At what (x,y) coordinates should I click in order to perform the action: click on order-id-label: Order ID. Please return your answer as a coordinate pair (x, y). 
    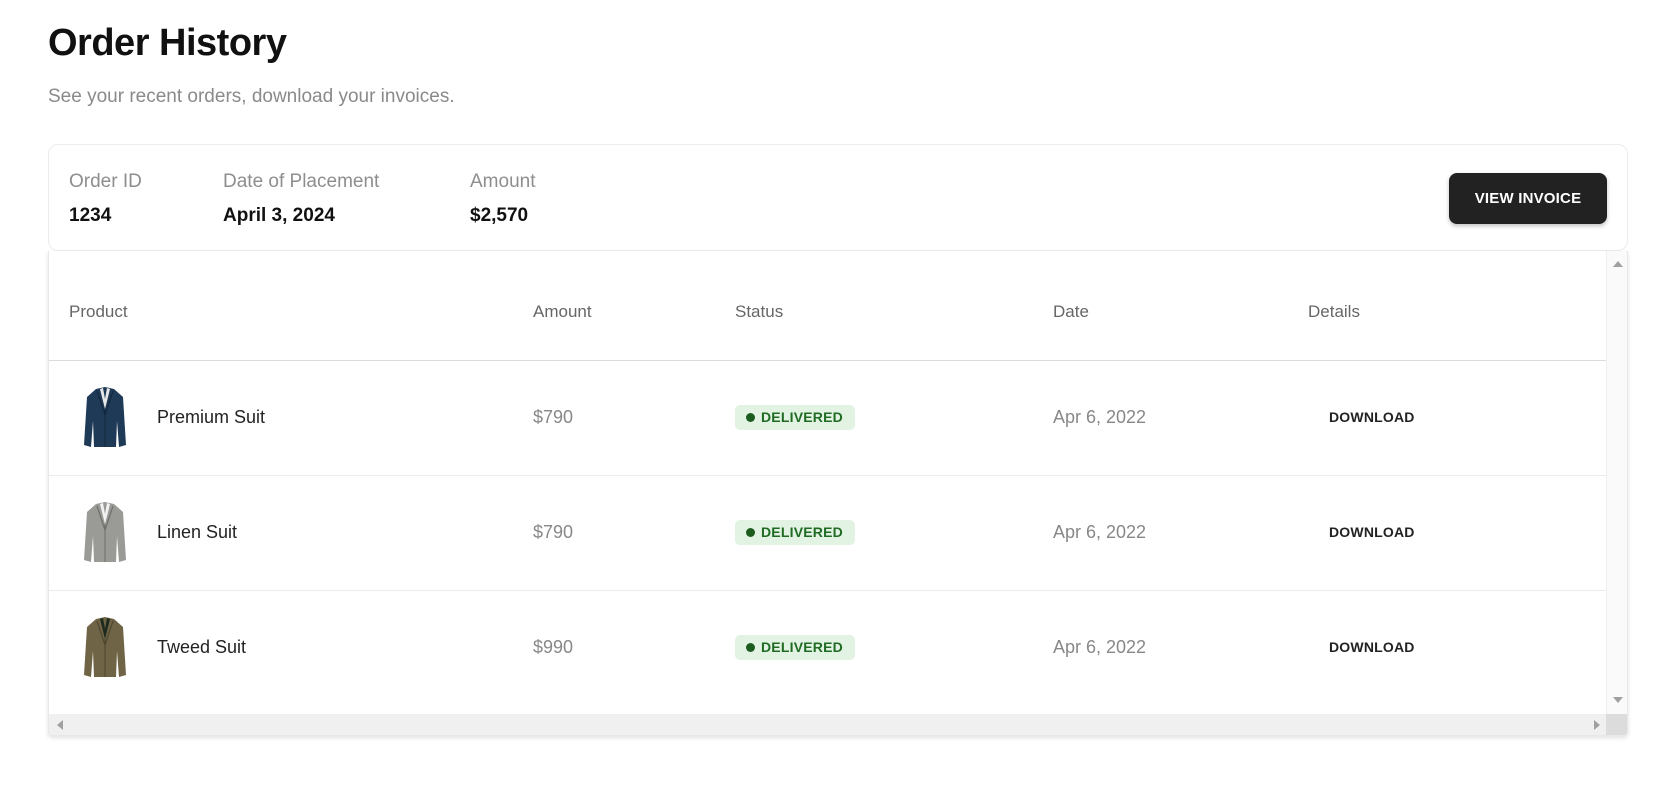
    Looking at the image, I should click on (105, 181).